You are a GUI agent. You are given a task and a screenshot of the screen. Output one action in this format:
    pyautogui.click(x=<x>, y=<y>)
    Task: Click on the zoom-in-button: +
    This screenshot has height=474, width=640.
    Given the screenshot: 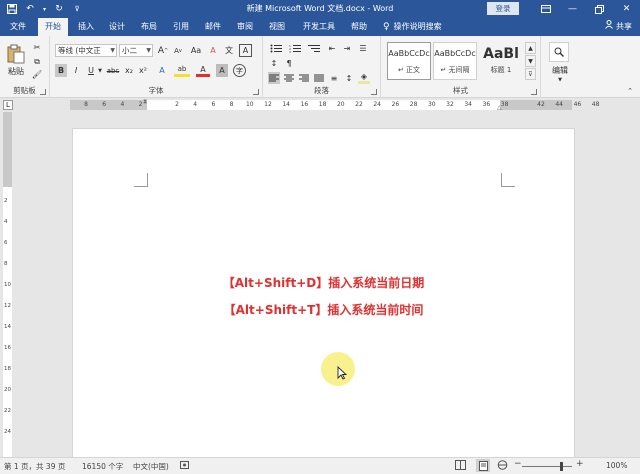 What is the action you would take?
    pyautogui.click(x=580, y=464)
    